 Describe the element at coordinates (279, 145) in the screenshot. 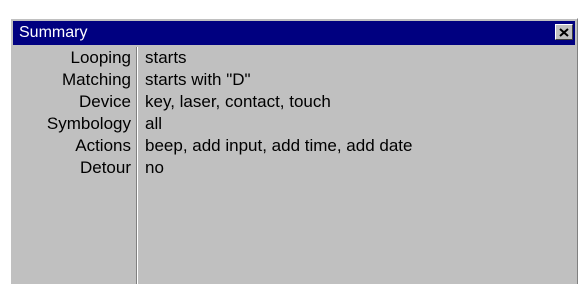

I see `row-value: beep, add input, add time, add date` at that location.